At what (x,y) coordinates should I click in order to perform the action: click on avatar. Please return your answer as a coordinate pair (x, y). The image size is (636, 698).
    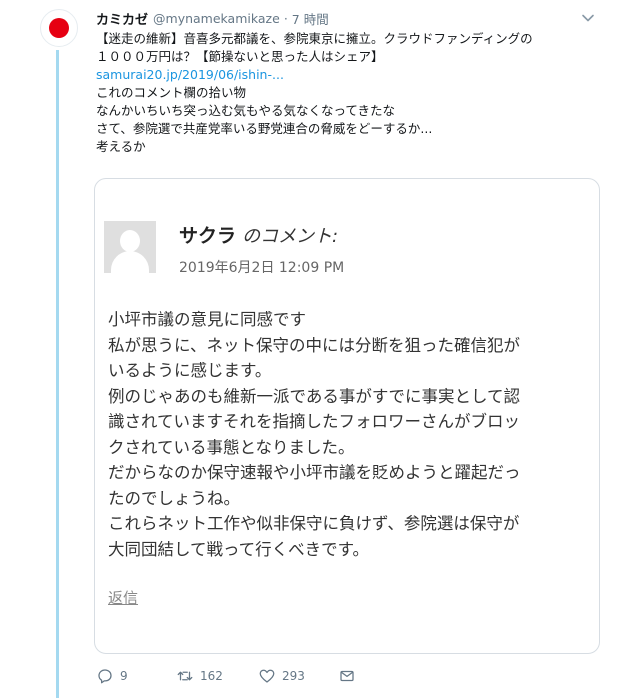
    Looking at the image, I should click on (59, 28).